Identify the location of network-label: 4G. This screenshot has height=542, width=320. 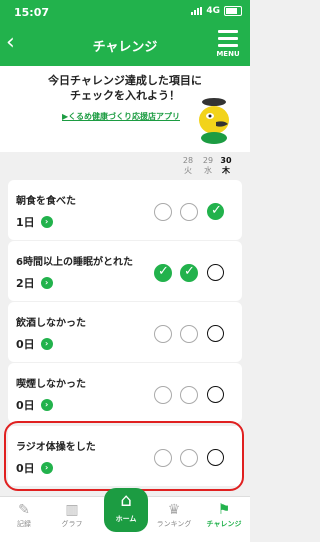
(213, 11).